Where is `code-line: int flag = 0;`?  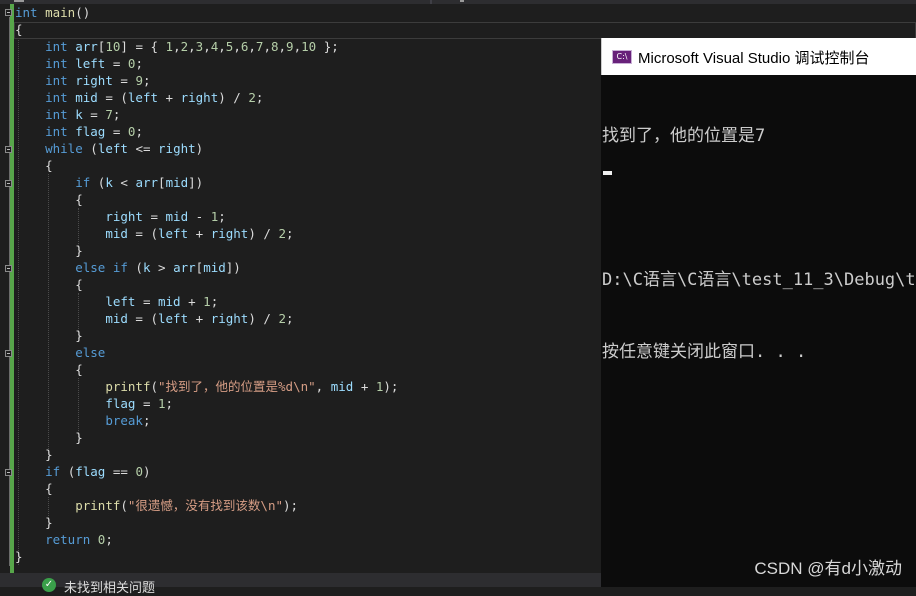
code-line: int flag = 0; is located at coordinates (206, 131).